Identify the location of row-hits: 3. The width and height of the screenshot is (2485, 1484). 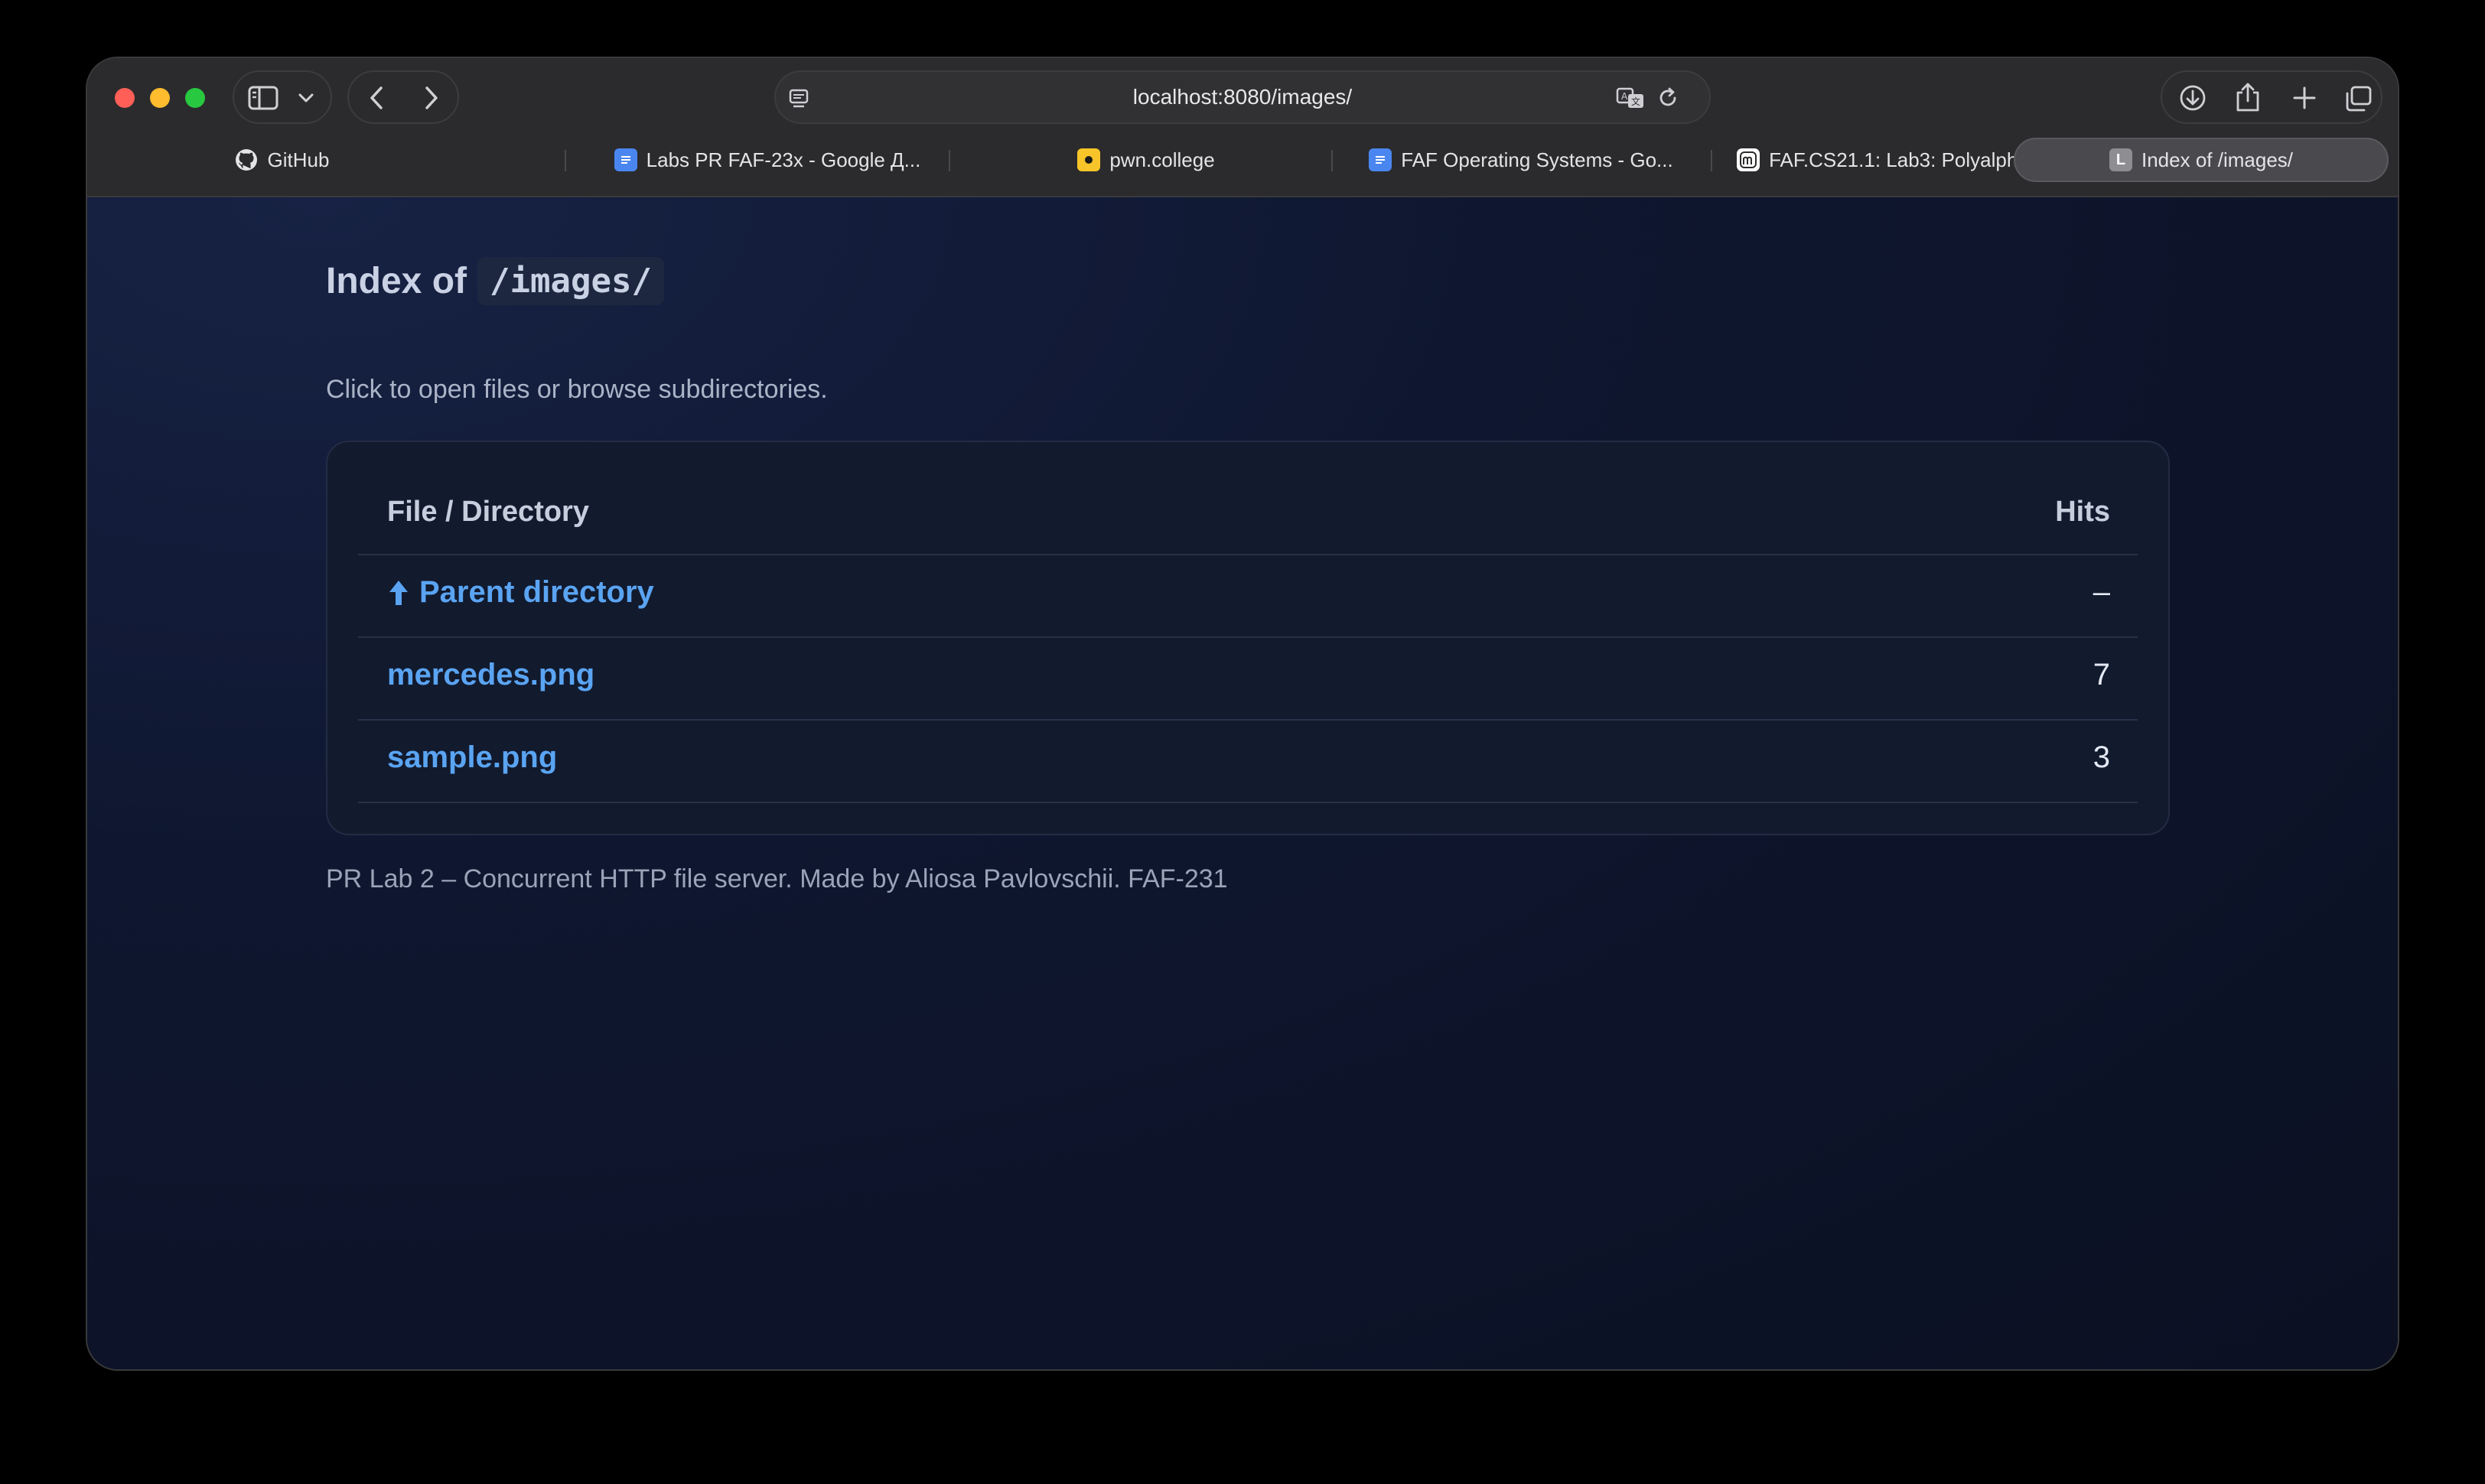
(2101, 757).